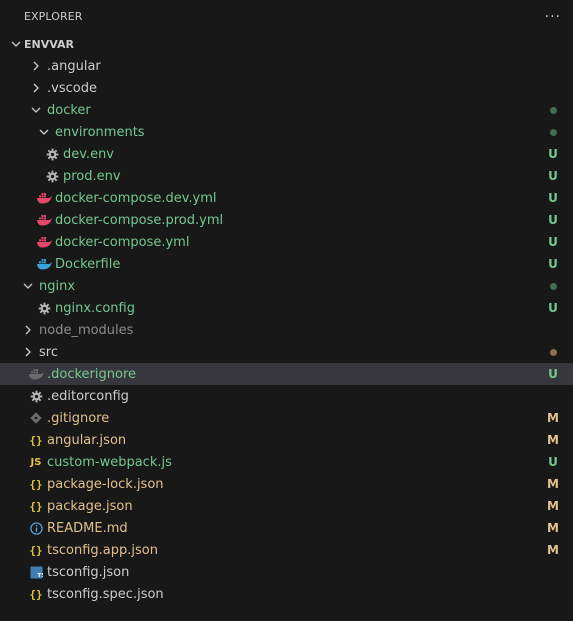 The width and height of the screenshot is (573, 621). I want to click on tree-item-label: dev.env, so click(88, 154).